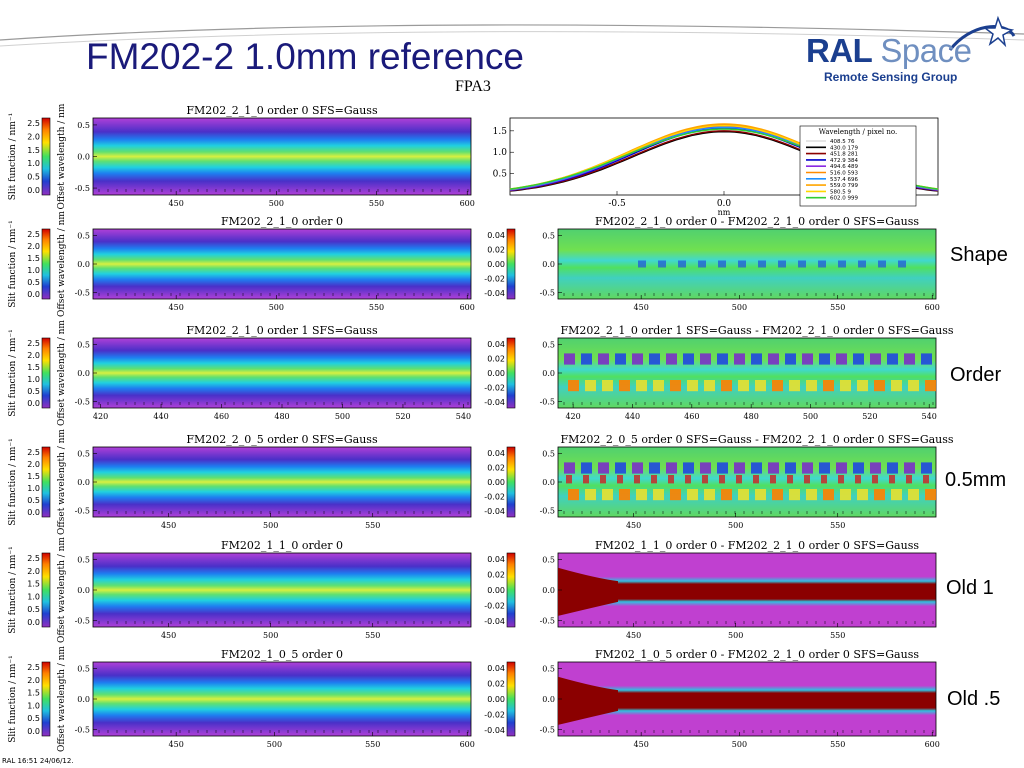  Describe the element at coordinates (844, 167) in the screenshot. I see `legend-entry: 494.6 489` at that location.